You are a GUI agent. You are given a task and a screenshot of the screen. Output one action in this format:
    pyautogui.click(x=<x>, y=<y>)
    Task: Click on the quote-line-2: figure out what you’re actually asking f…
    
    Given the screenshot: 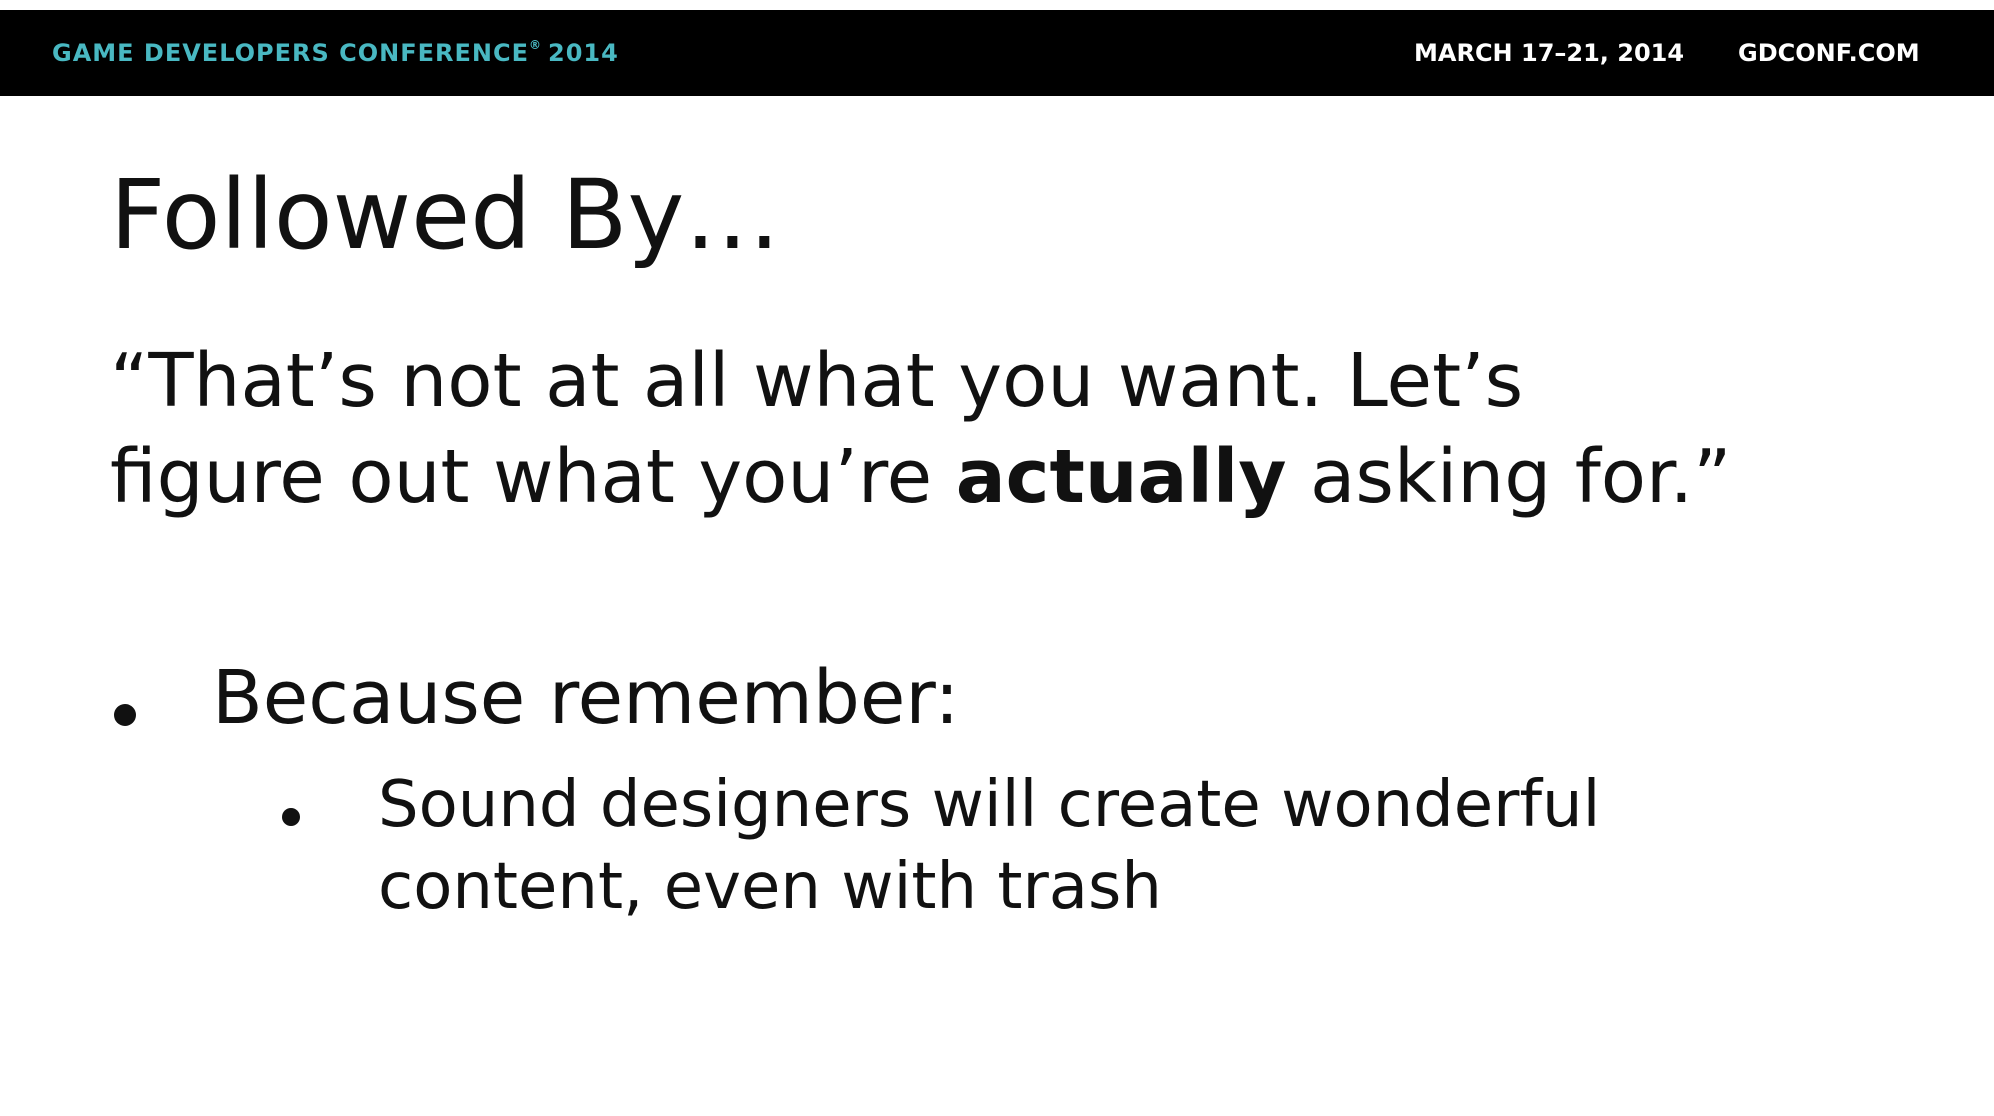 What is the action you would take?
    pyautogui.click(x=1020, y=477)
    